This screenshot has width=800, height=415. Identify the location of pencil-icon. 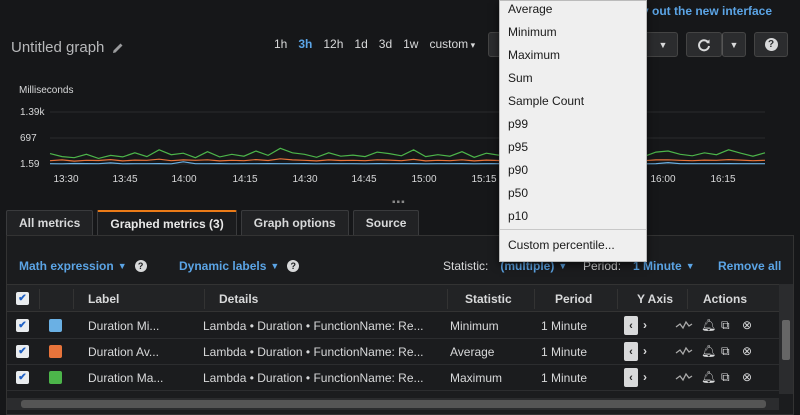
(118, 48).